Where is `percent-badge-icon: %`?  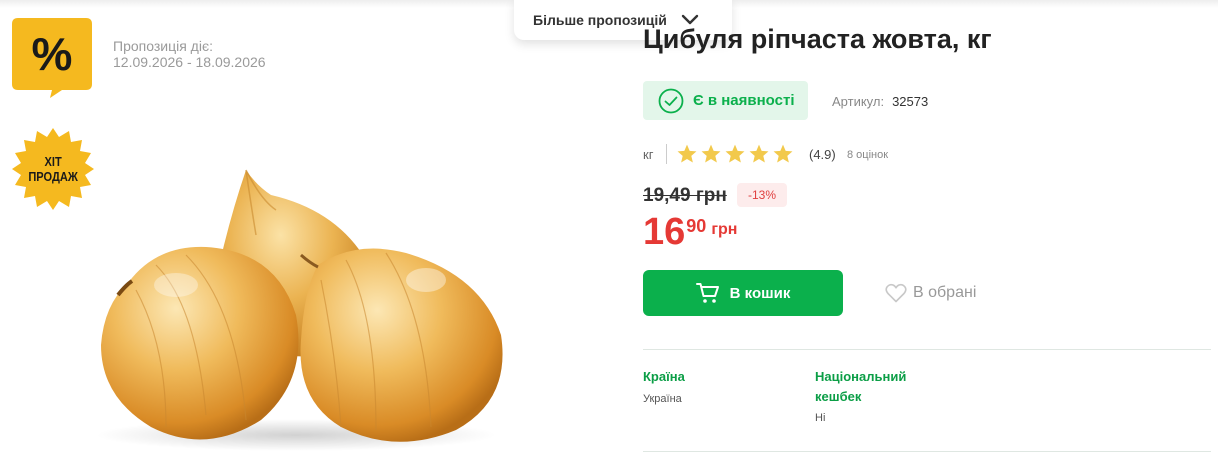 percent-badge-icon: % is located at coordinates (52, 58).